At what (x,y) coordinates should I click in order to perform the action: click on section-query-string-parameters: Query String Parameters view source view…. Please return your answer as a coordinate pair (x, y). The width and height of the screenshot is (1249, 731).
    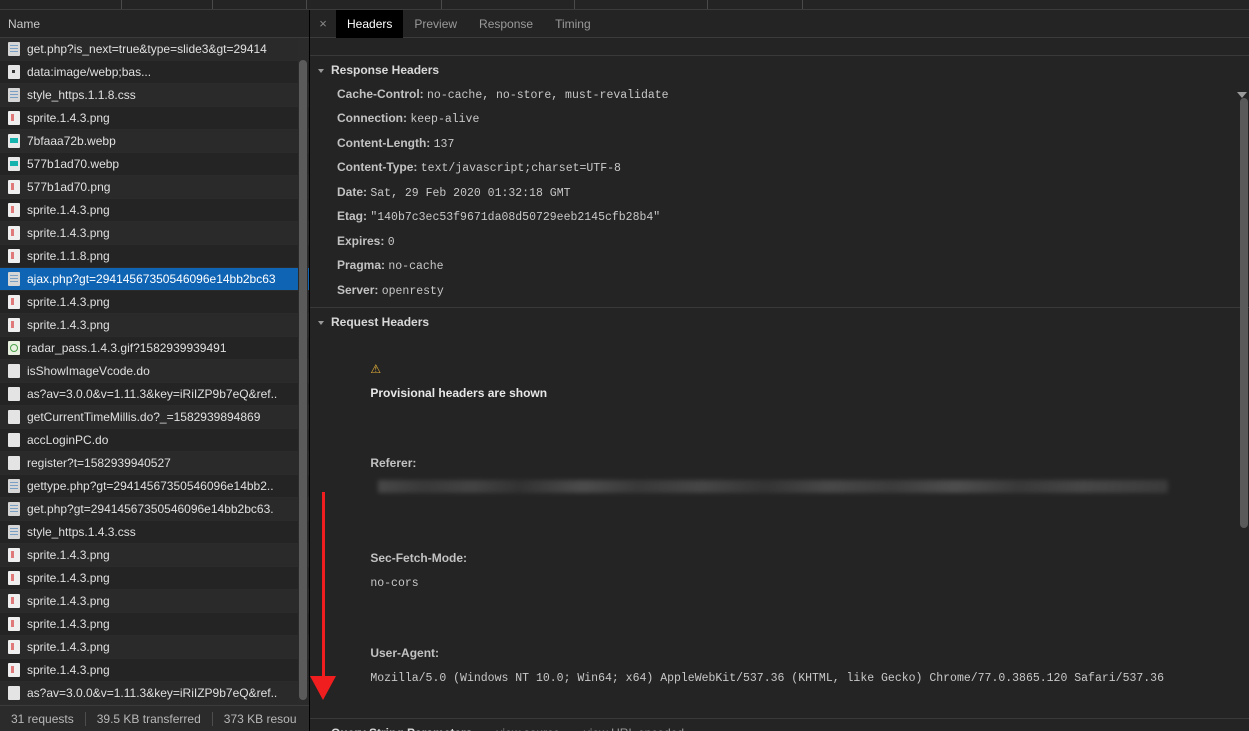
    Looking at the image, I should click on (779, 726).